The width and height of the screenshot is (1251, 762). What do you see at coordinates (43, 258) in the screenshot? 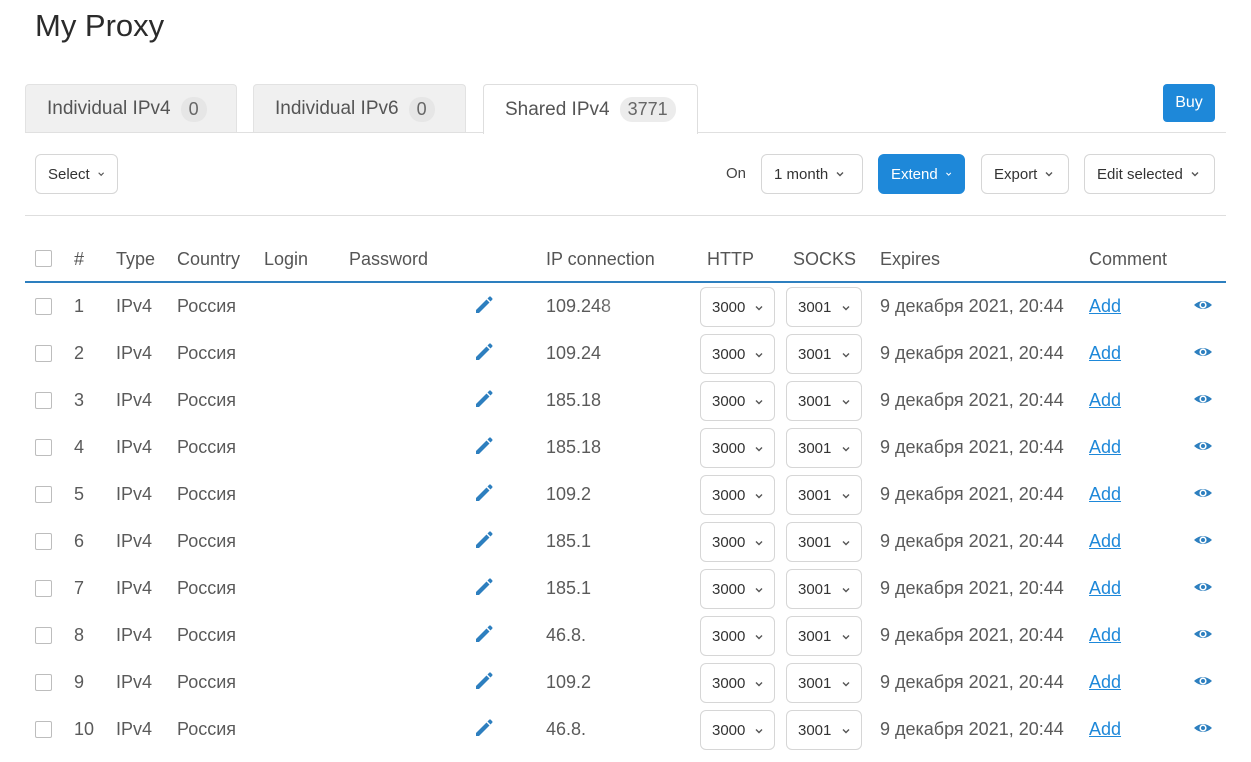
I see `select-all-checkbox` at bounding box center [43, 258].